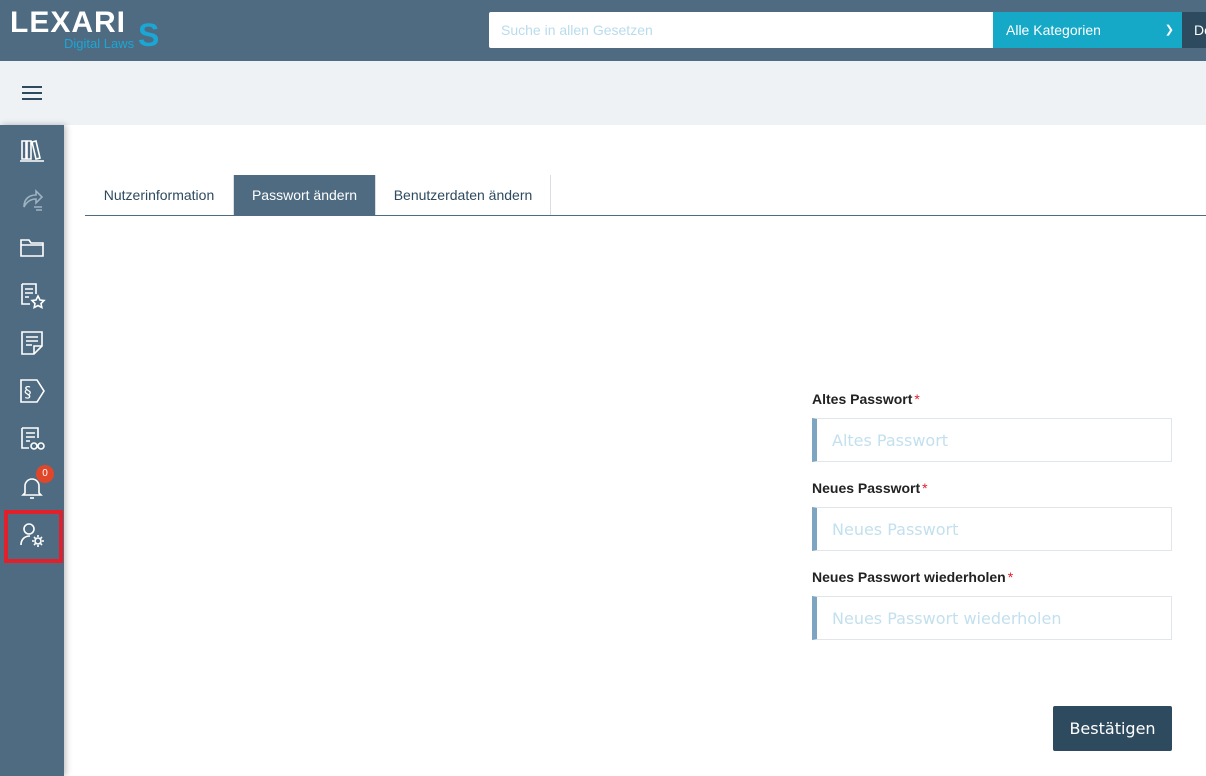 Image resolution: width=1206 pixels, height=776 pixels. Describe the element at coordinates (32, 247) in the screenshot. I see `folder-icon` at that location.